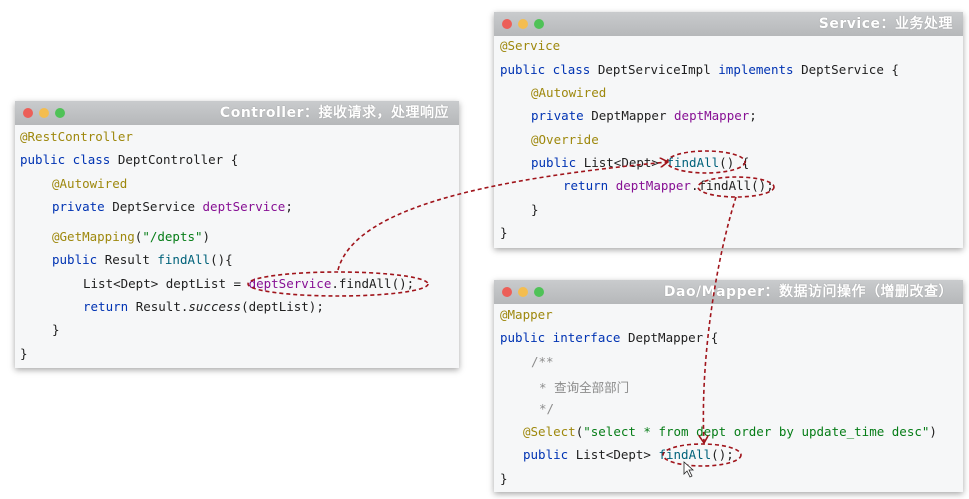 This screenshot has height=499, width=969. I want to click on code-line: /**, so click(542, 361).